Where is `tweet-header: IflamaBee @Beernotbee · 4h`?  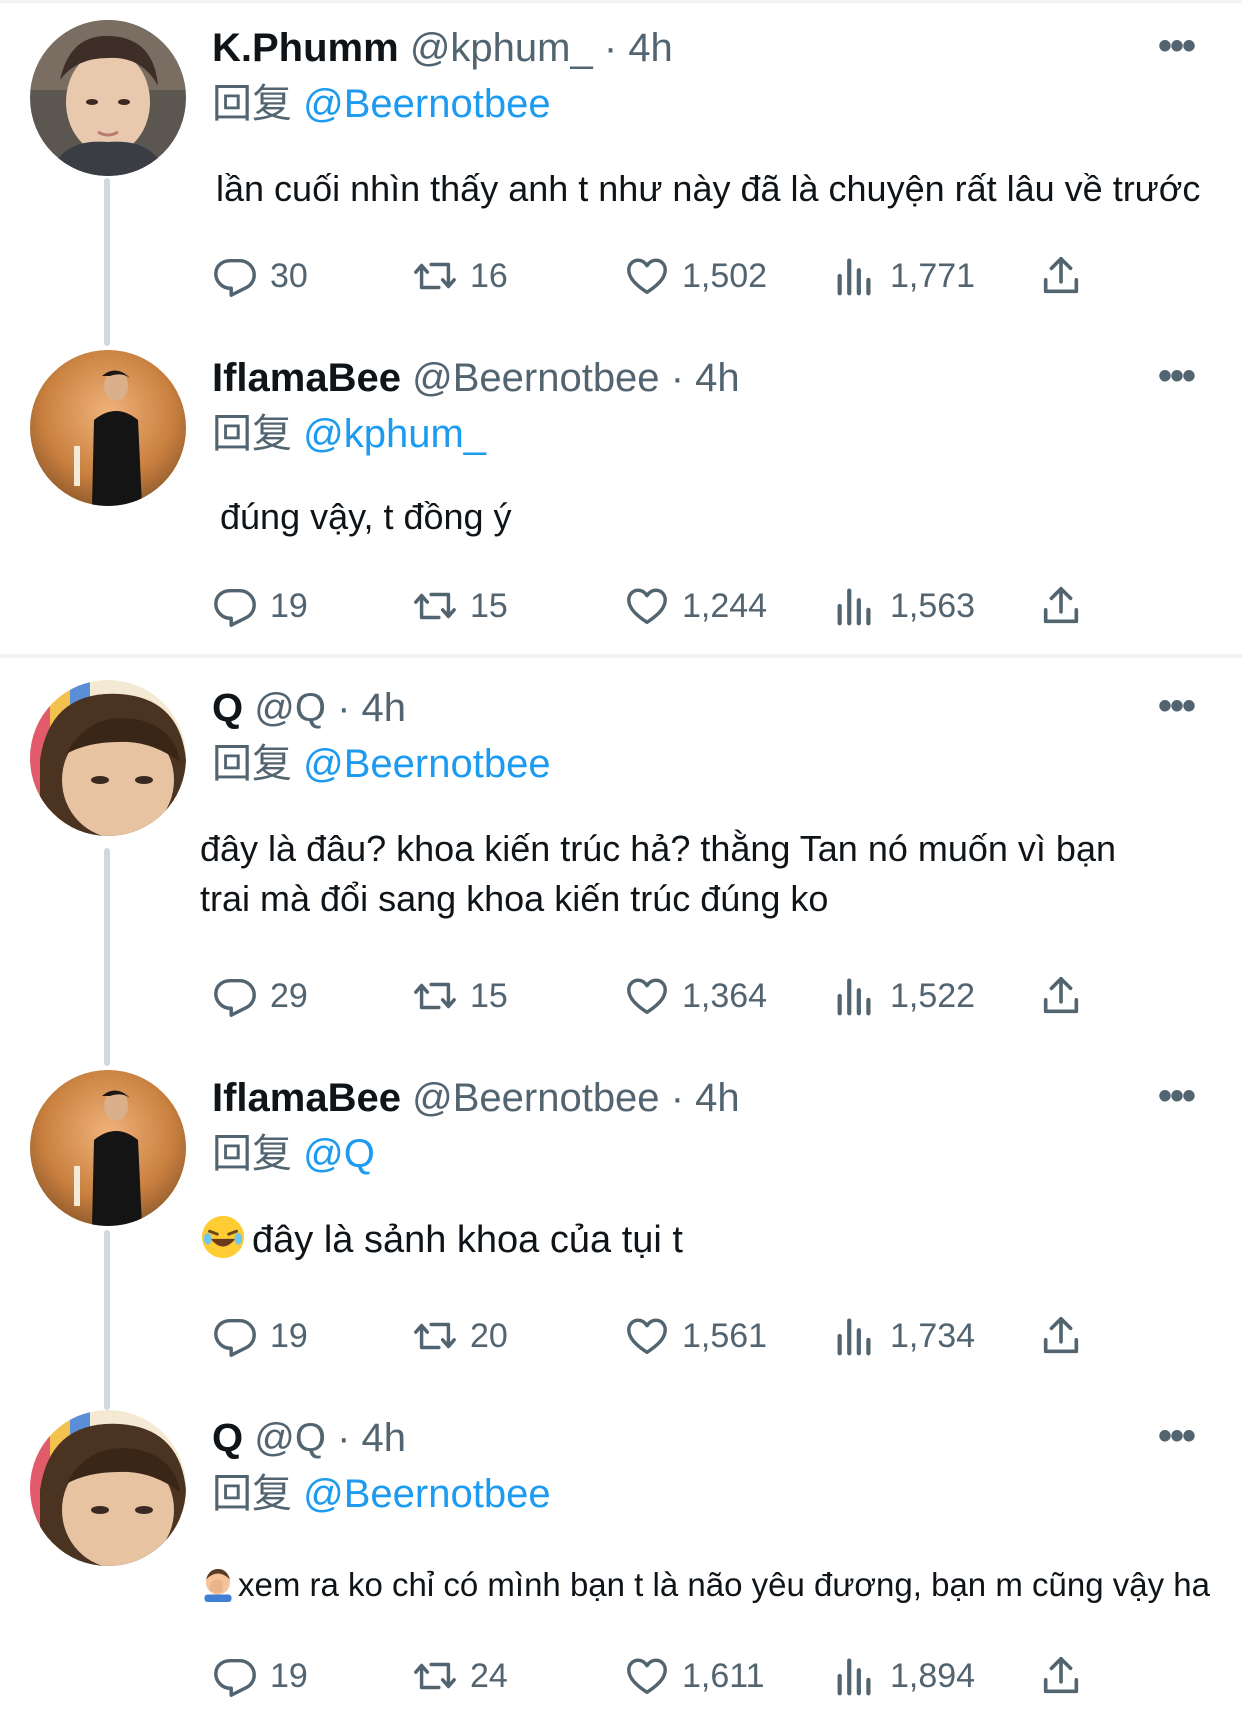
tweet-header: IflamaBee @Beernotbee · 4h is located at coordinates (476, 378).